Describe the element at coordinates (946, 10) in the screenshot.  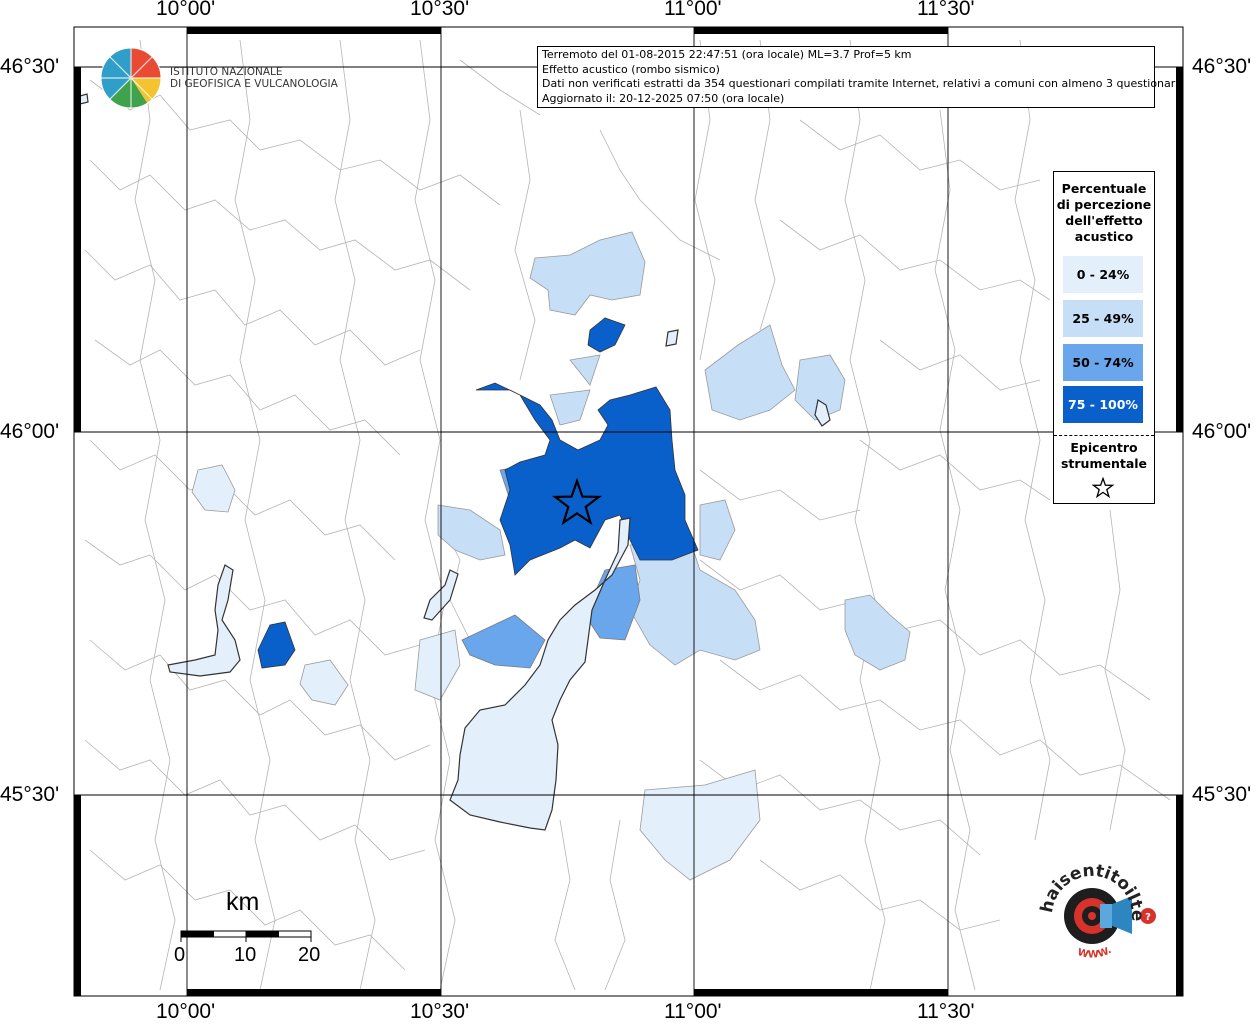
I see `lon-label-11-30-top: 11°30'` at that location.